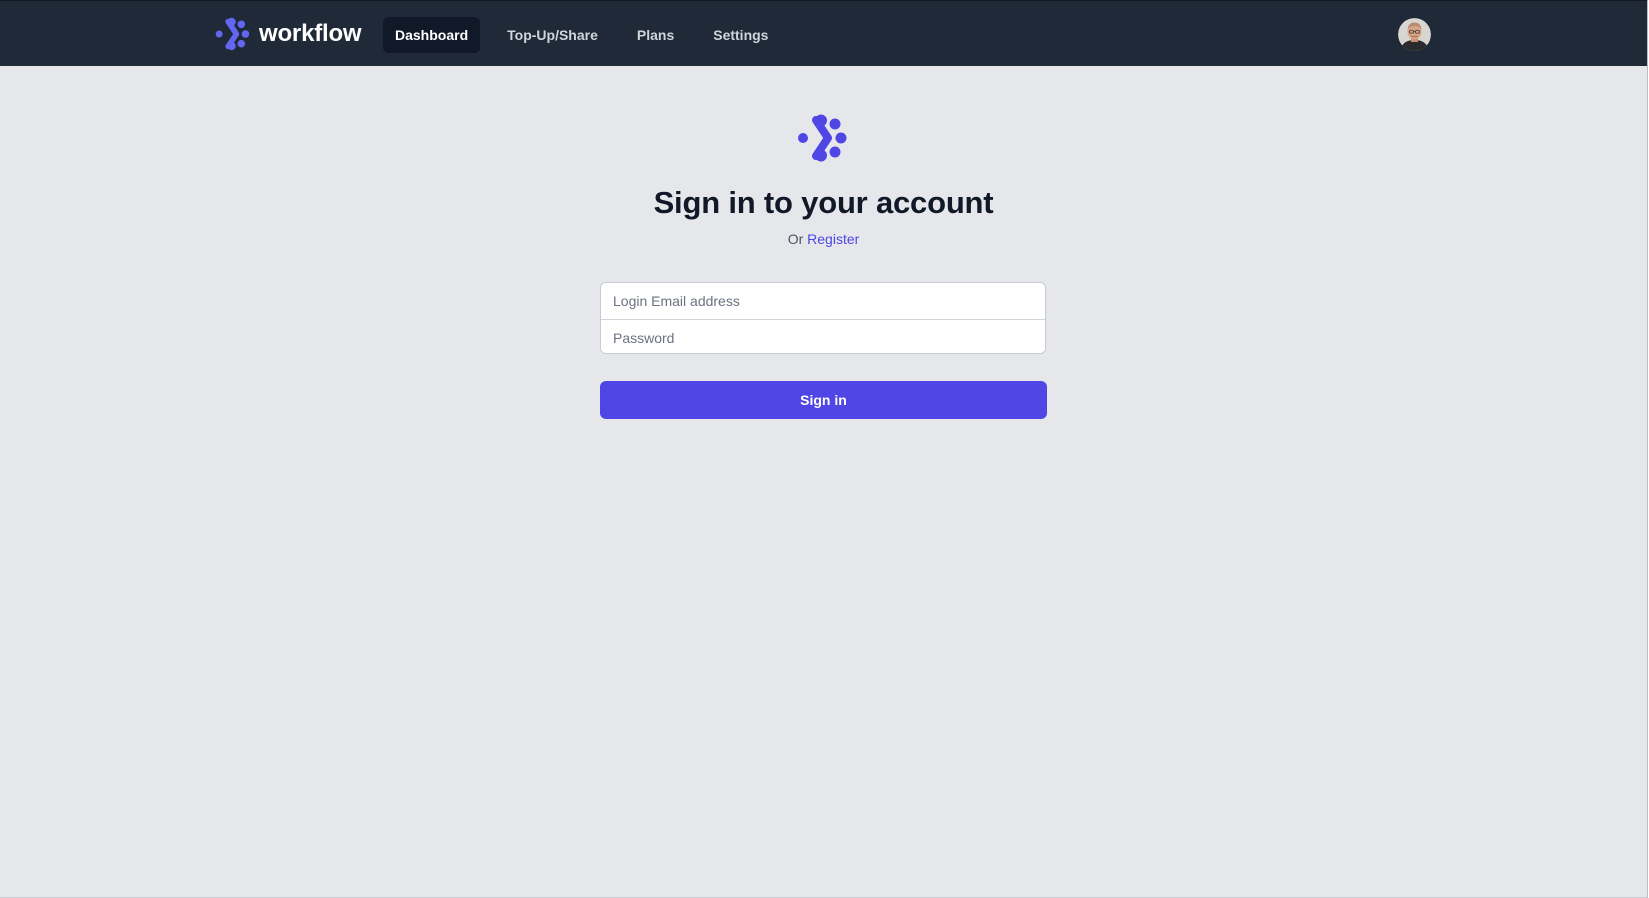  What do you see at coordinates (655, 35) in the screenshot?
I see `nav-link-plans: Plans` at bounding box center [655, 35].